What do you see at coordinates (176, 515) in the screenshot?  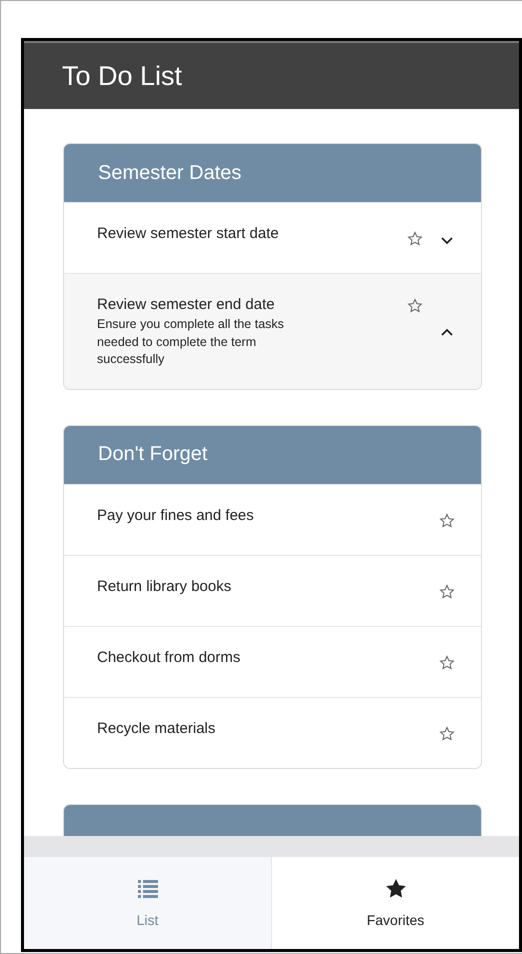 I see `item-title: Pay your fines and fees` at bounding box center [176, 515].